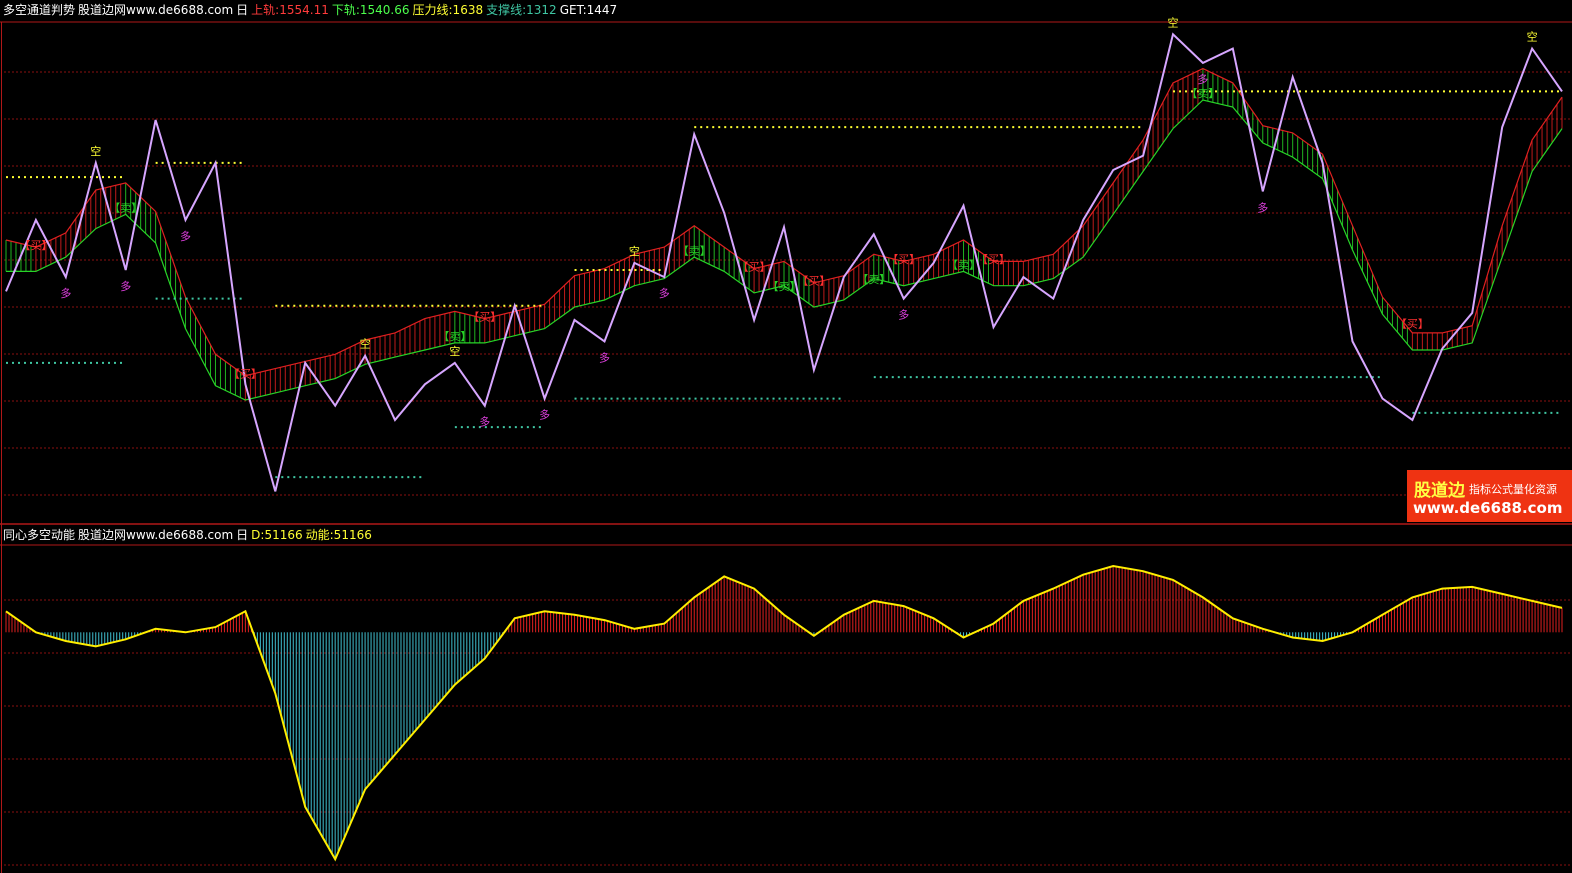 The width and height of the screenshot is (1572, 873). Describe the element at coordinates (277, 535) in the screenshot. I see `d-value: D:51166` at that location.